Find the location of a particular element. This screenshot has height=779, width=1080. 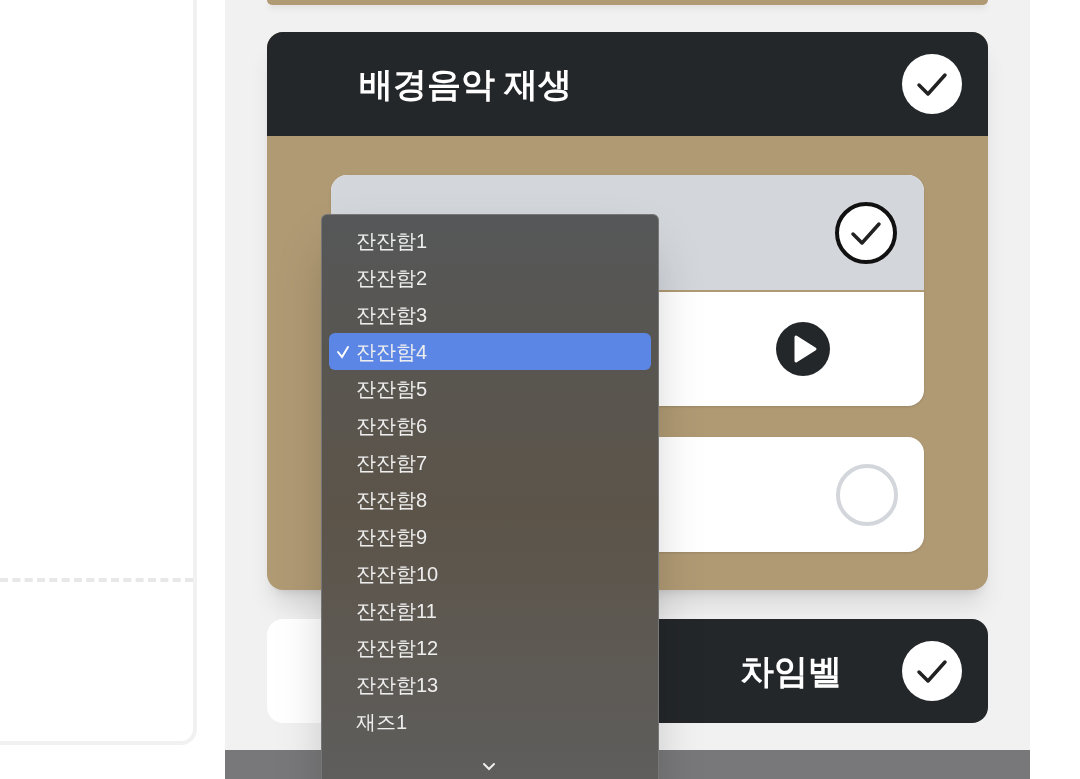

dropdown-item: 잔잔함2 is located at coordinates (490, 277).